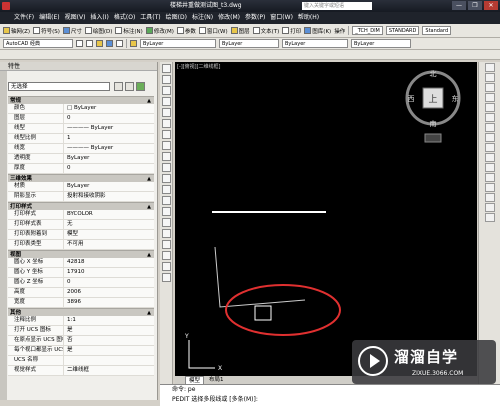 Image resolution: width=500 pixels, height=406 pixels. I want to click on stretch-icon, so click(490, 147).